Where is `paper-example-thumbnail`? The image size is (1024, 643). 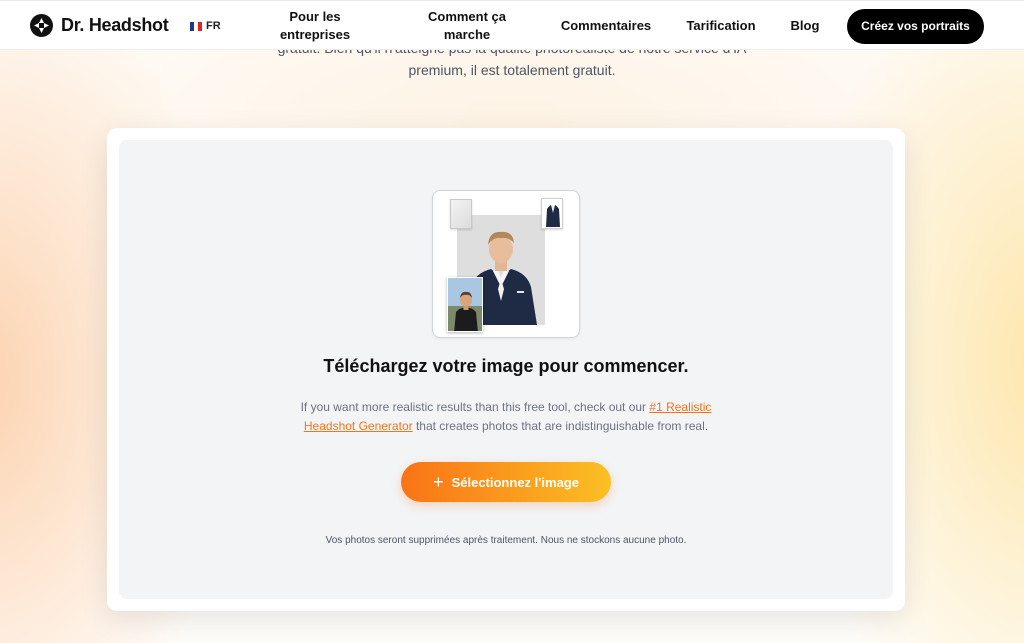
paper-example-thumbnail is located at coordinates (461, 214).